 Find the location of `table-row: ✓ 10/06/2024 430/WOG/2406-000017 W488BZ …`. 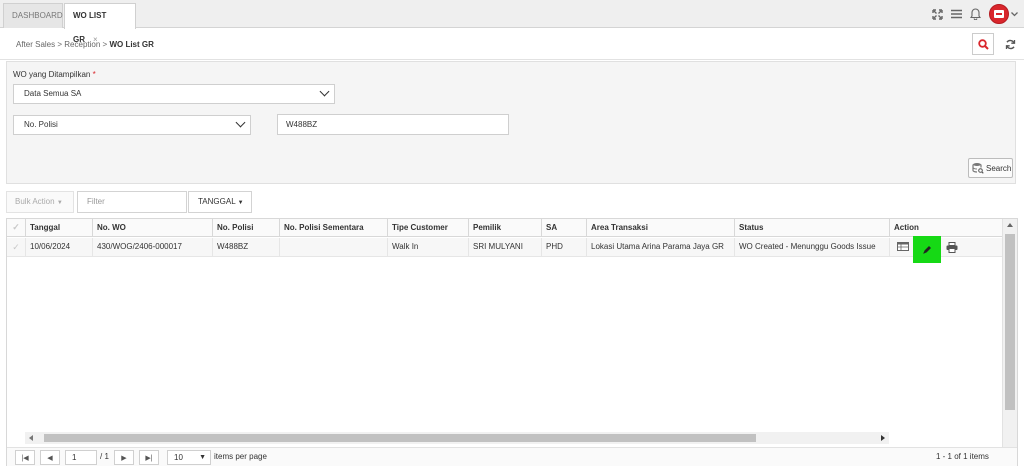

table-row: ✓ 10/06/2024 430/WOG/2406-000017 W488BZ … is located at coordinates (504, 249).